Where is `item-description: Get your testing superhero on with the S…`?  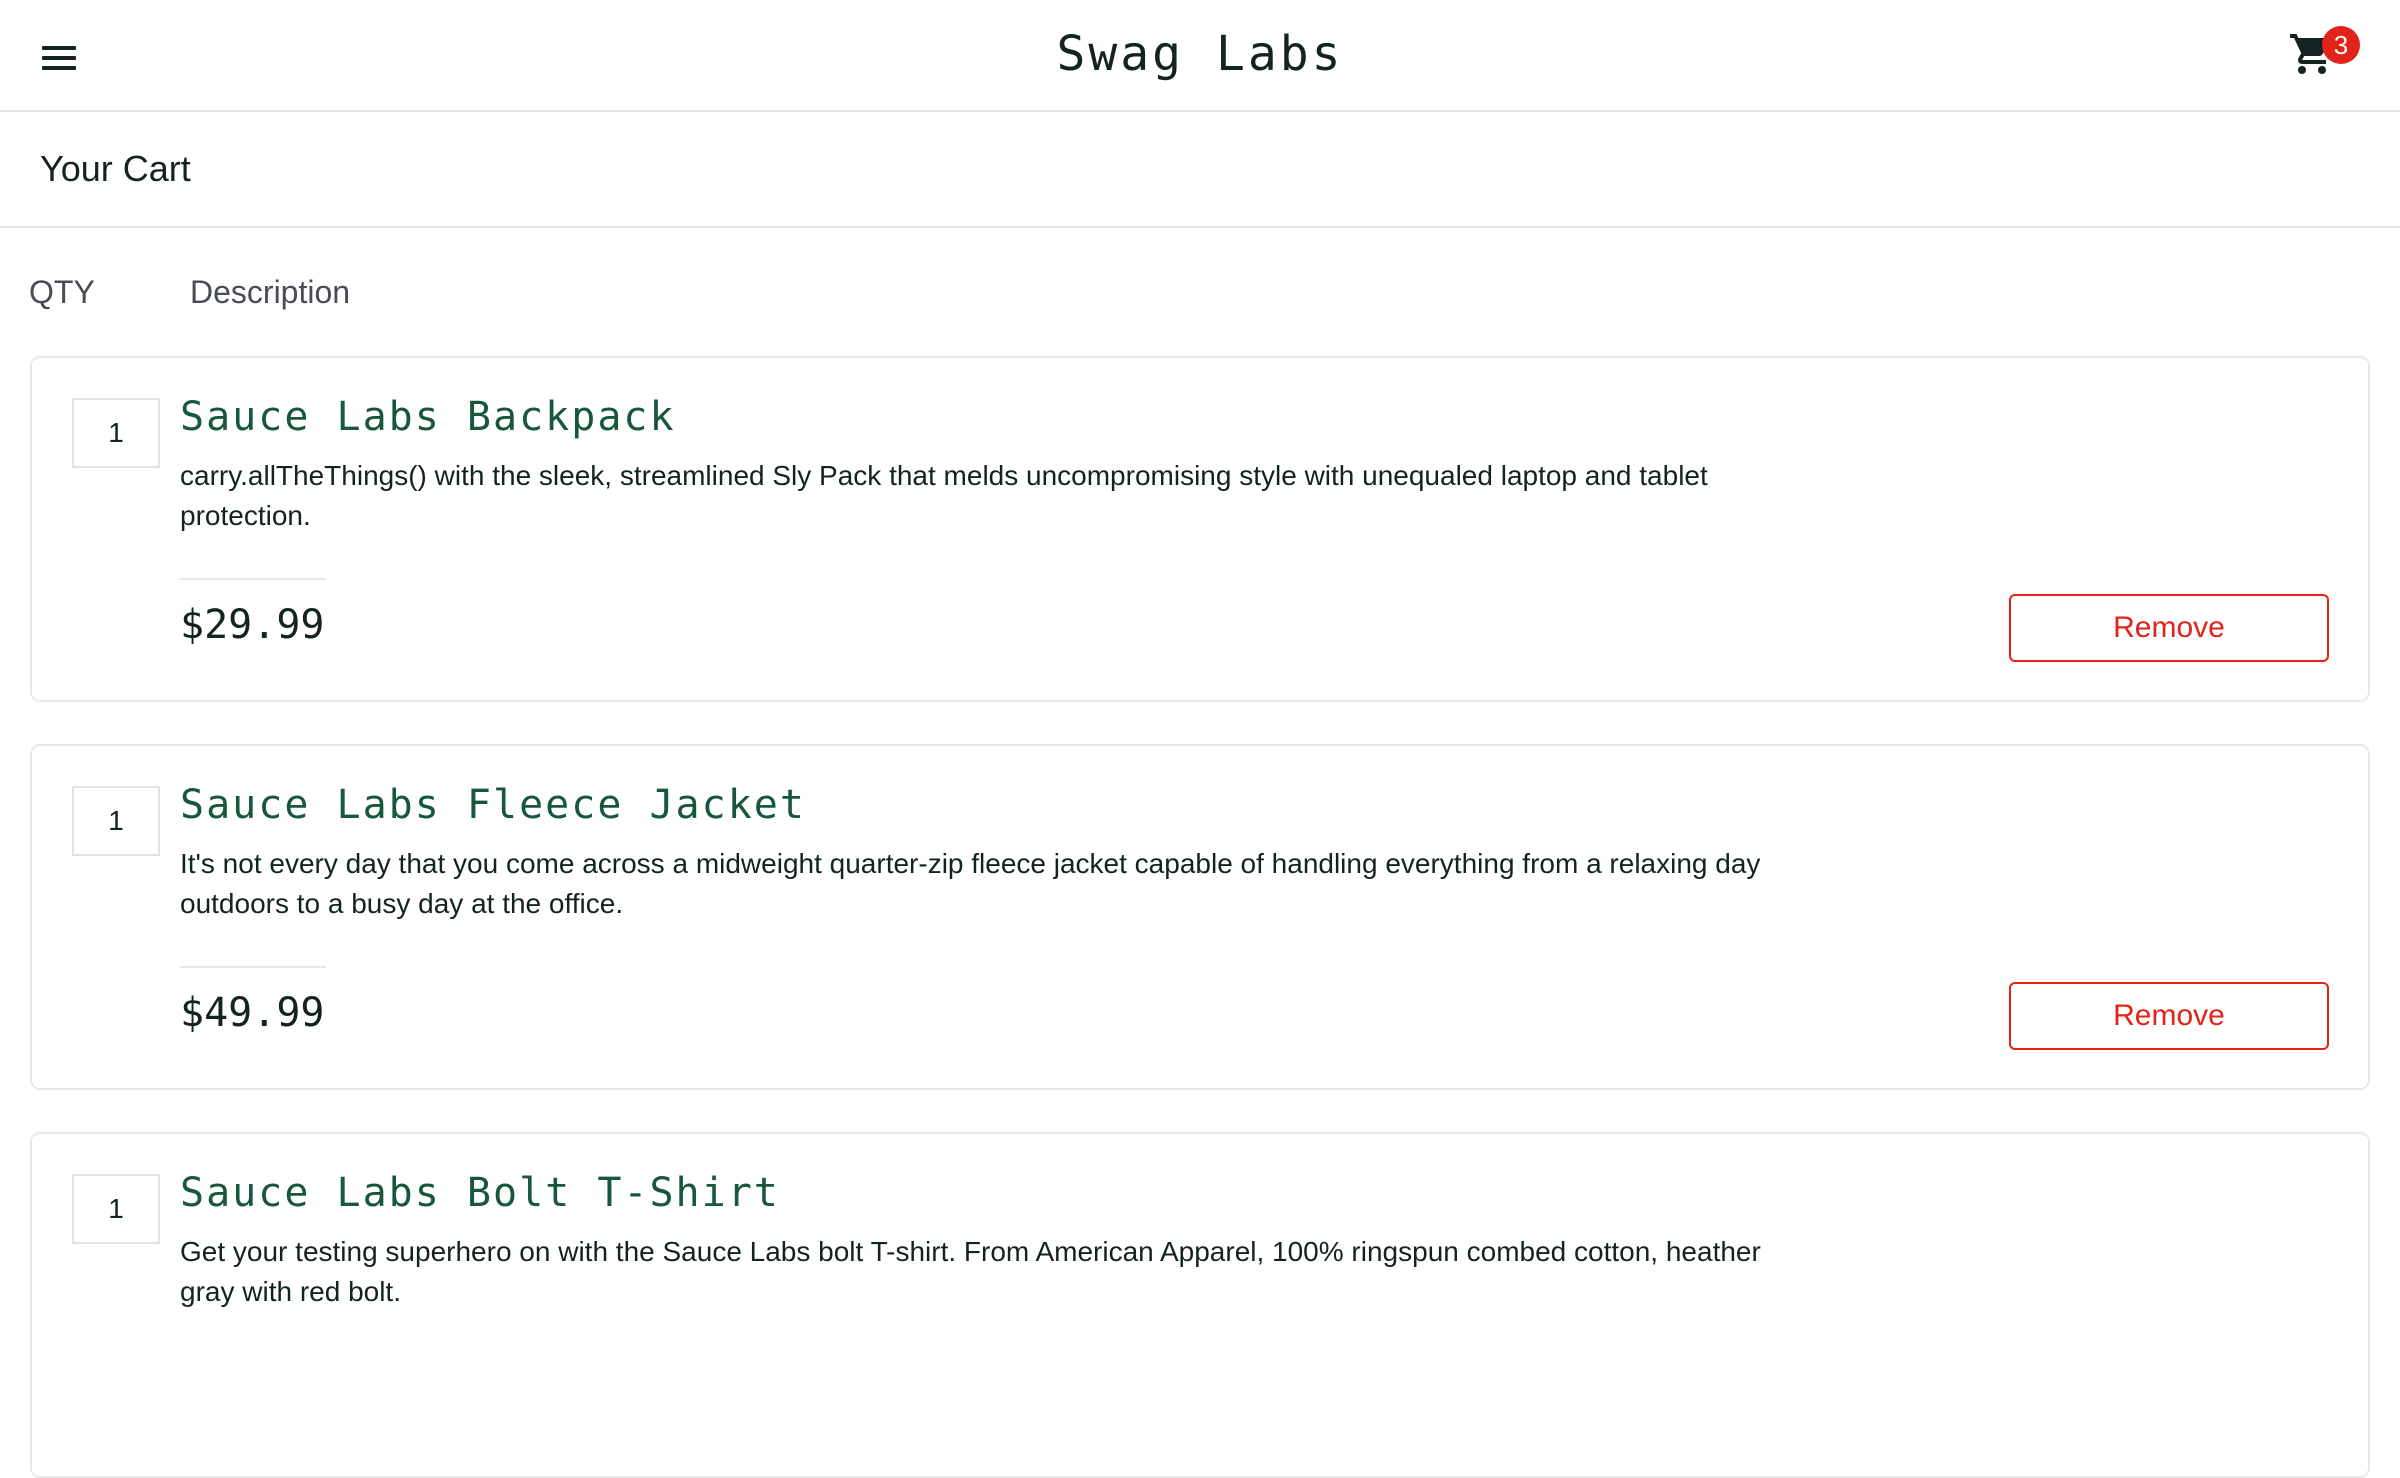
item-description: Get your testing superhero on with the S… is located at coordinates (970, 1271).